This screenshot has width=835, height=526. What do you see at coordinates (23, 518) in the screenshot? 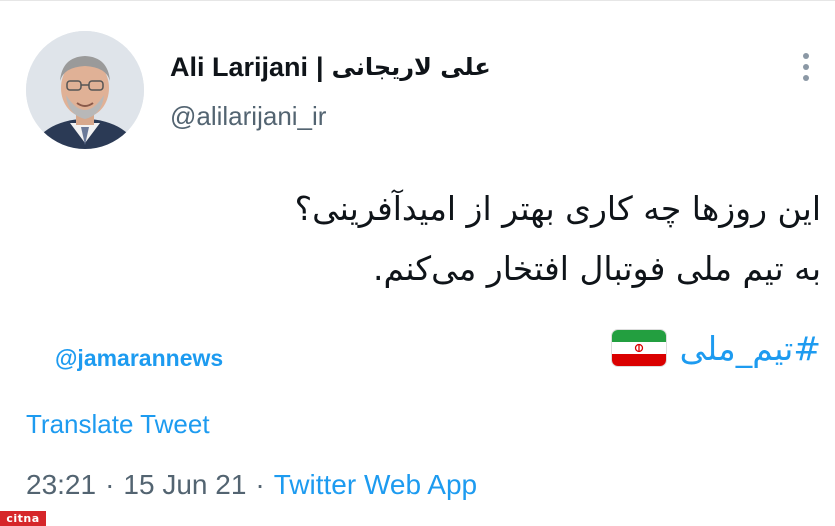
I see `watermark-logo: citna` at bounding box center [23, 518].